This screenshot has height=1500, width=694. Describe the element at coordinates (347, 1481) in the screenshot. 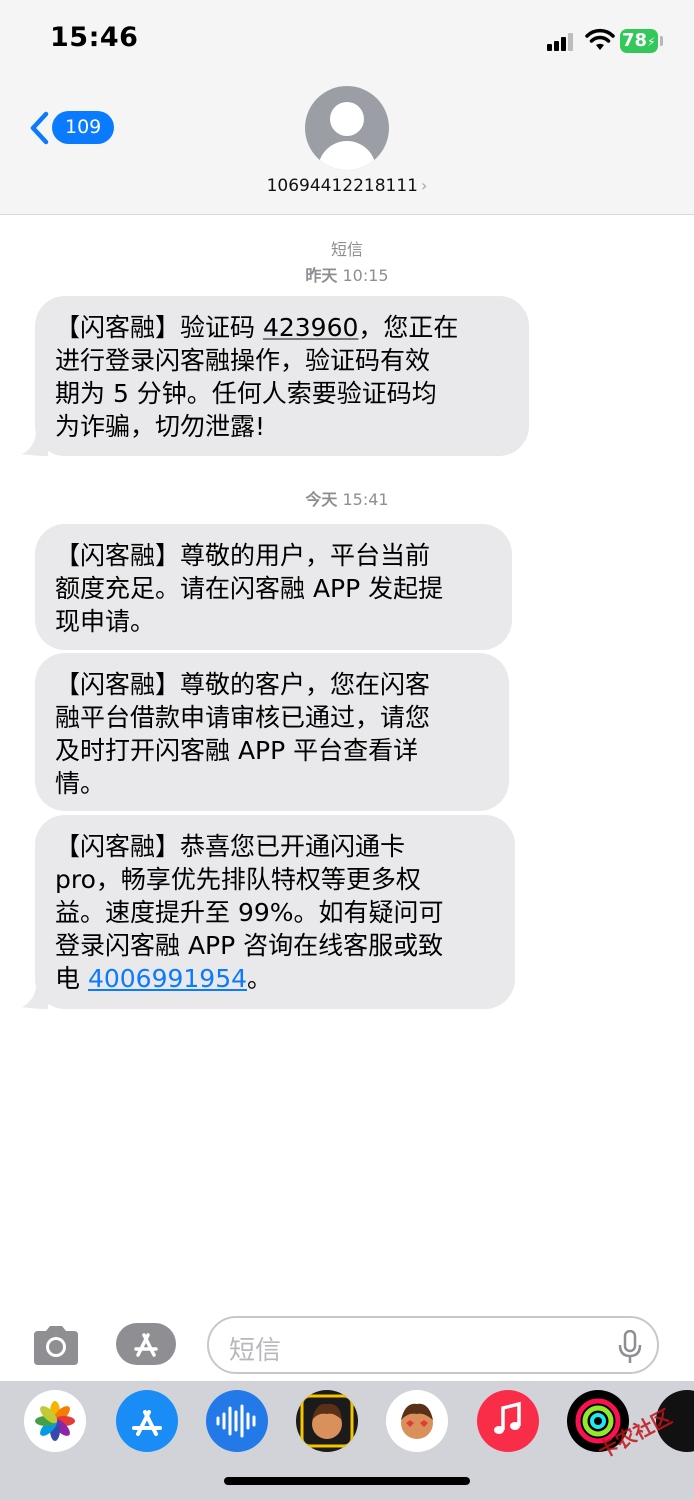

I see `home-indicator` at that location.